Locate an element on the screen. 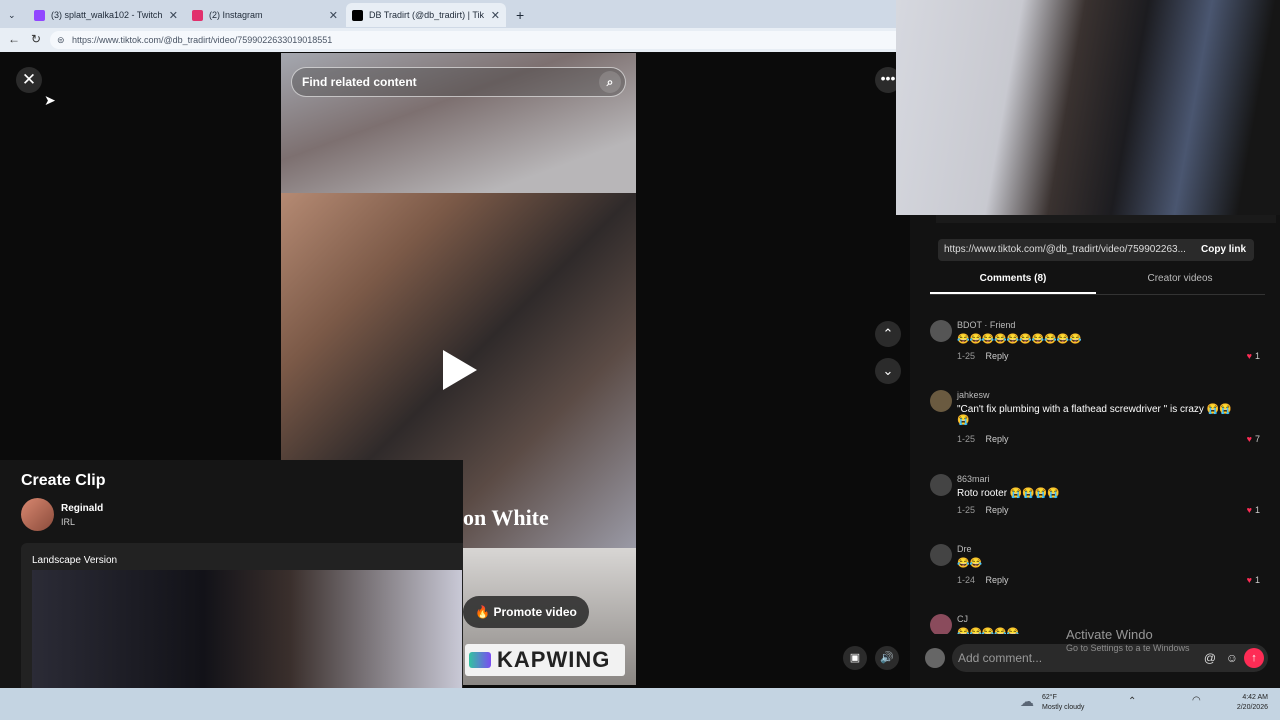 Image resolution: width=1280 pixels, height=720 pixels. play-icon is located at coordinates (460, 370).